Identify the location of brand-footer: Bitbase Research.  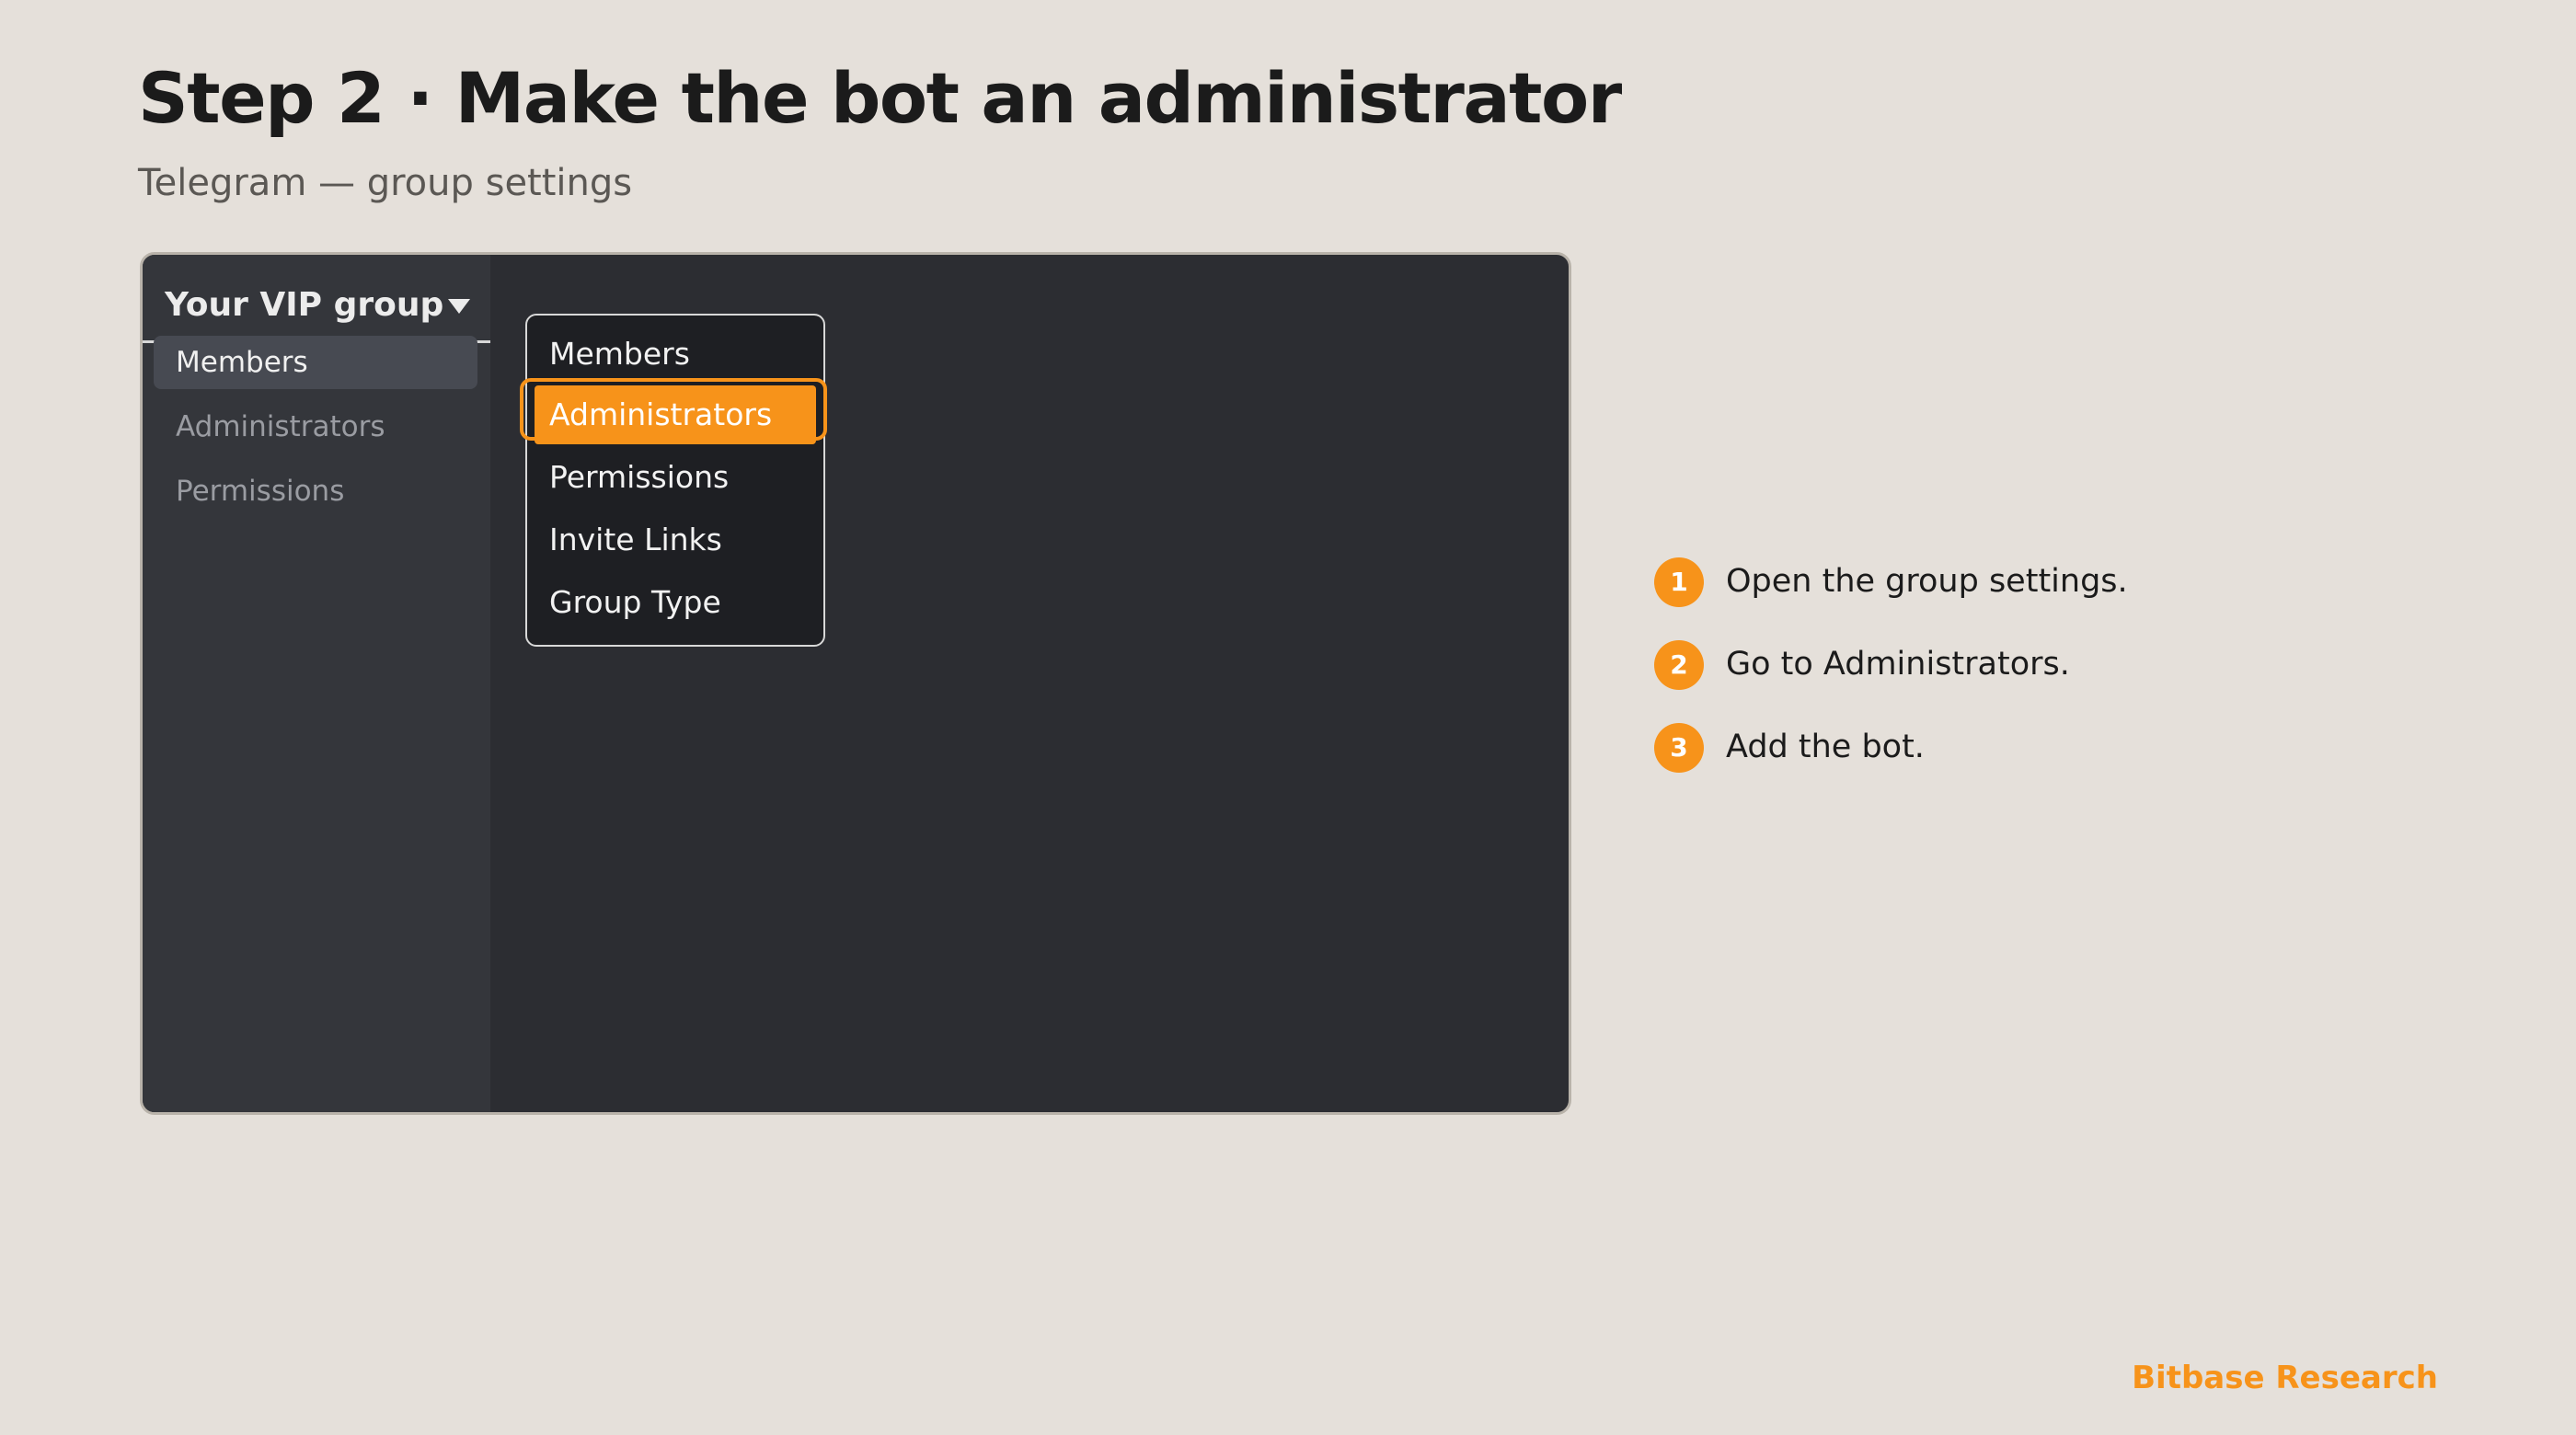
(2285, 1378).